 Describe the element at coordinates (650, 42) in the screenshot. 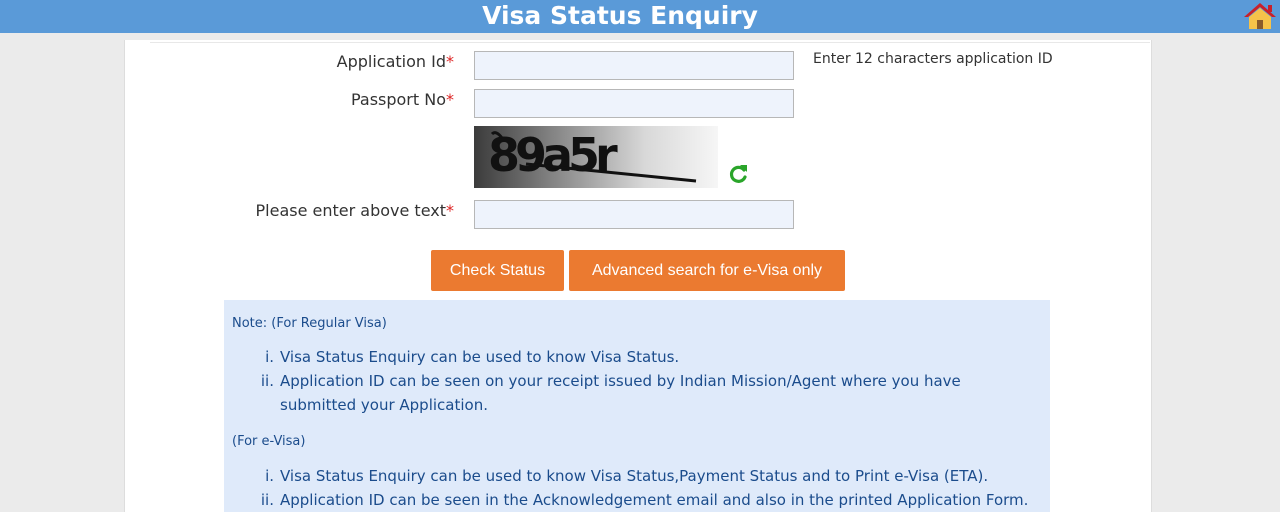

I see `divider` at that location.